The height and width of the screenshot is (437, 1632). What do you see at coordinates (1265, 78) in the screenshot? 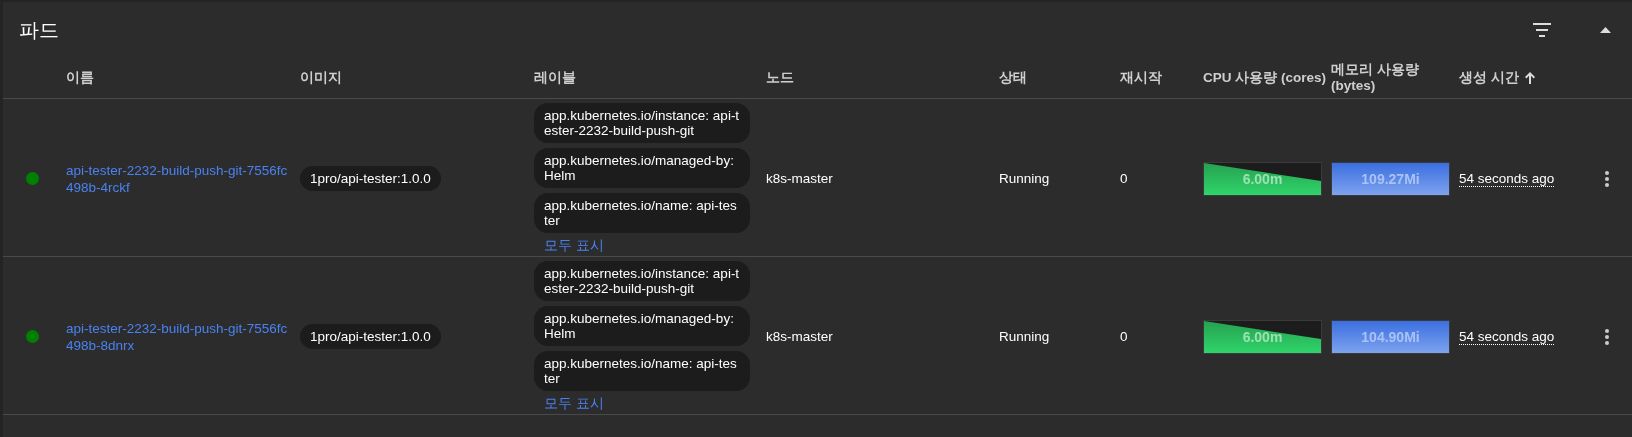
I see `column-header: CPU 사용량 (cores)` at bounding box center [1265, 78].